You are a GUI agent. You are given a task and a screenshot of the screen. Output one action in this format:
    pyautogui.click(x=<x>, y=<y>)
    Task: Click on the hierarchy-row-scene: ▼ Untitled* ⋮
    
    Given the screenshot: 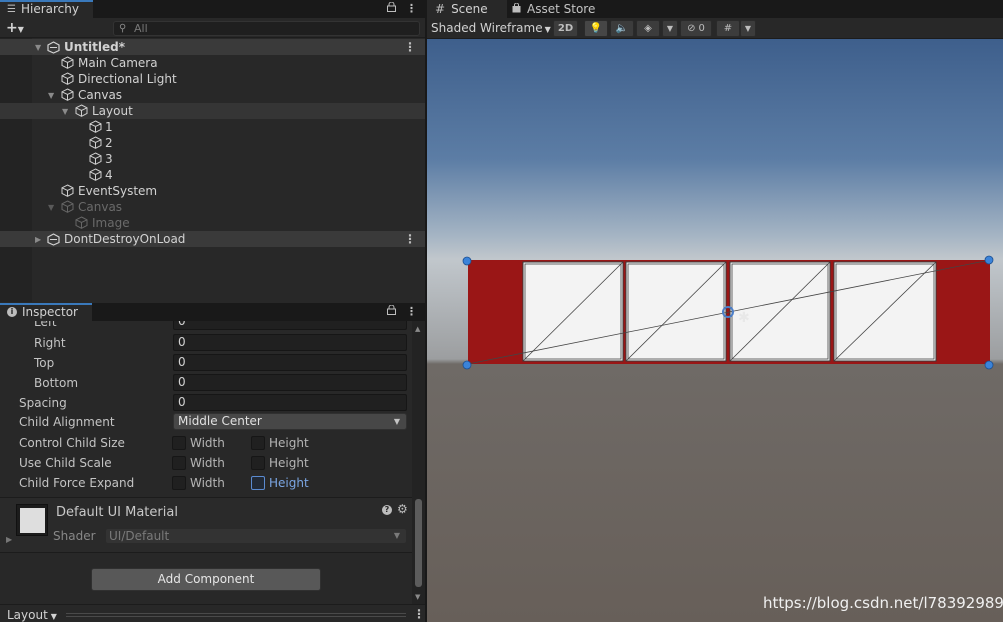 What is the action you would take?
    pyautogui.click(x=212, y=47)
    